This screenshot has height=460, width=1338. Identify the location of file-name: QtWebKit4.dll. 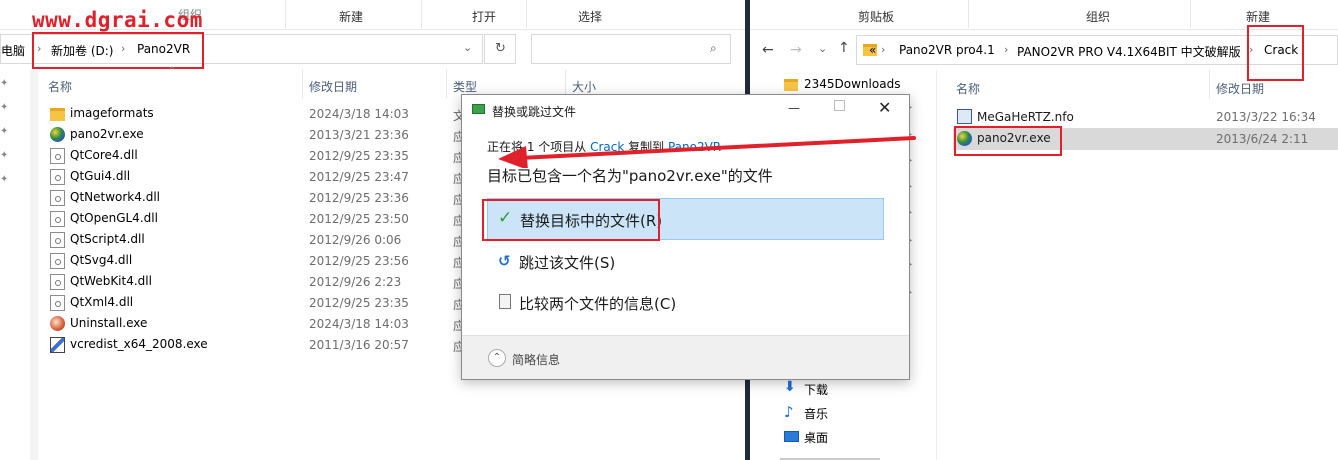
(111, 281).